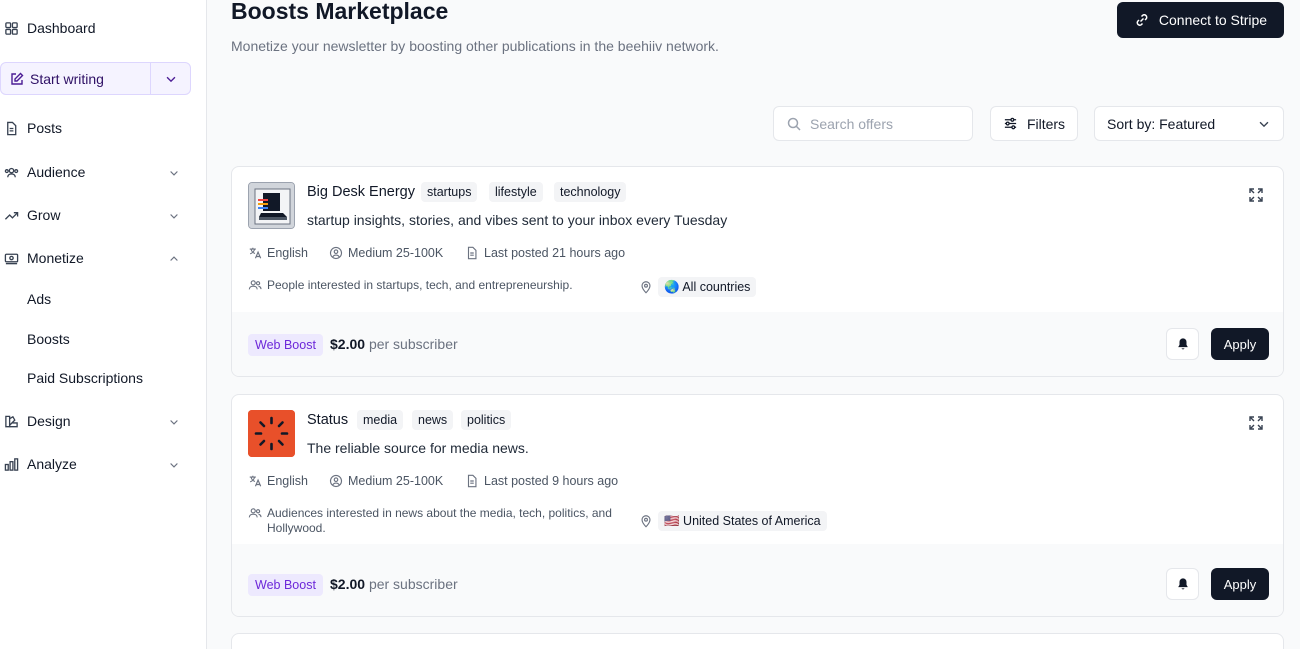 The image size is (1300, 649). Describe the element at coordinates (48, 339) in the screenshot. I see `sidebar-item-boosts: Boosts` at that location.